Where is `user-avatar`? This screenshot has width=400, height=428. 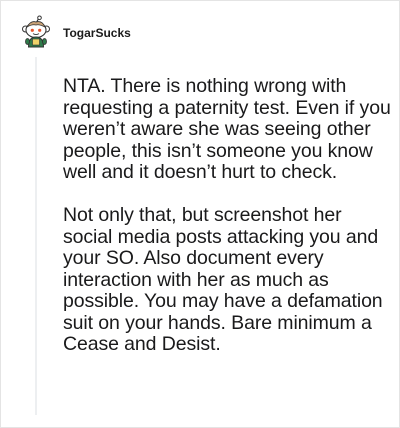
user-avatar is located at coordinates (36, 32).